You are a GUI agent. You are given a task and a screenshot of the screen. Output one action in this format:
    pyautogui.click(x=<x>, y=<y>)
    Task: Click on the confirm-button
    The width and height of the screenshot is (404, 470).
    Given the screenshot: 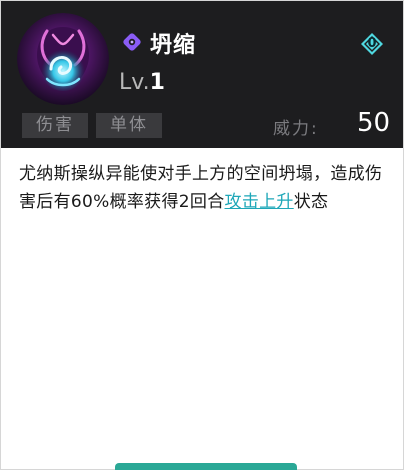 What is the action you would take?
    pyautogui.click(x=206, y=466)
    